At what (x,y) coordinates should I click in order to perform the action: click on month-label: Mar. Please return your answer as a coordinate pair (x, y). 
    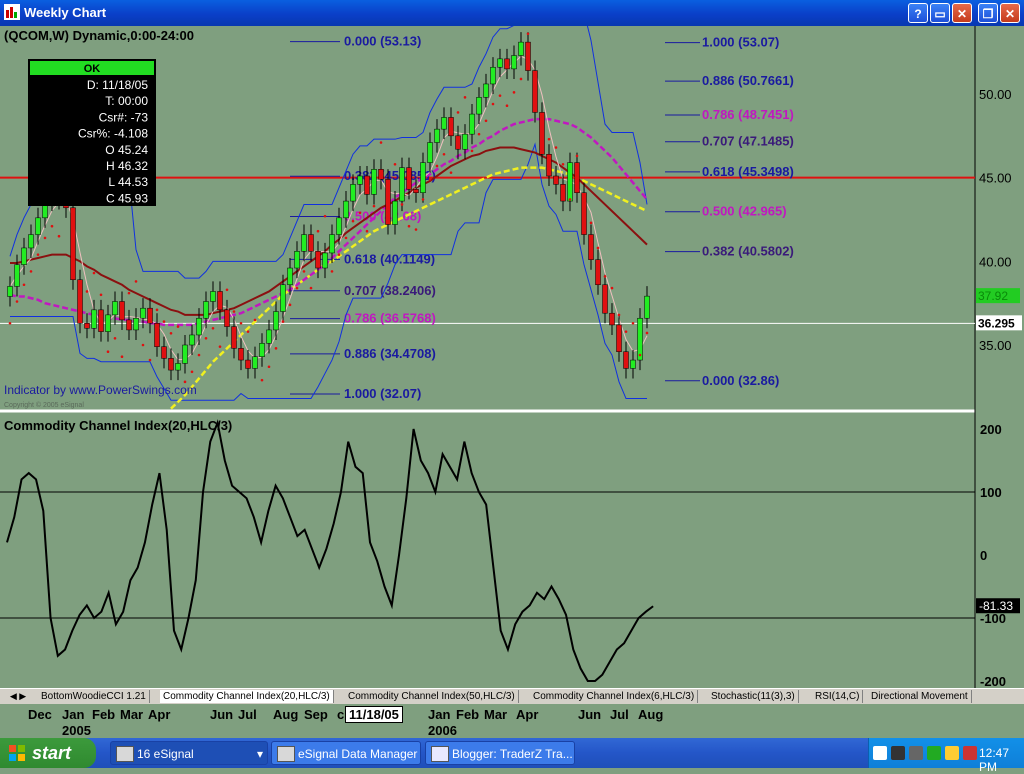
    Looking at the image, I should click on (132, 714).